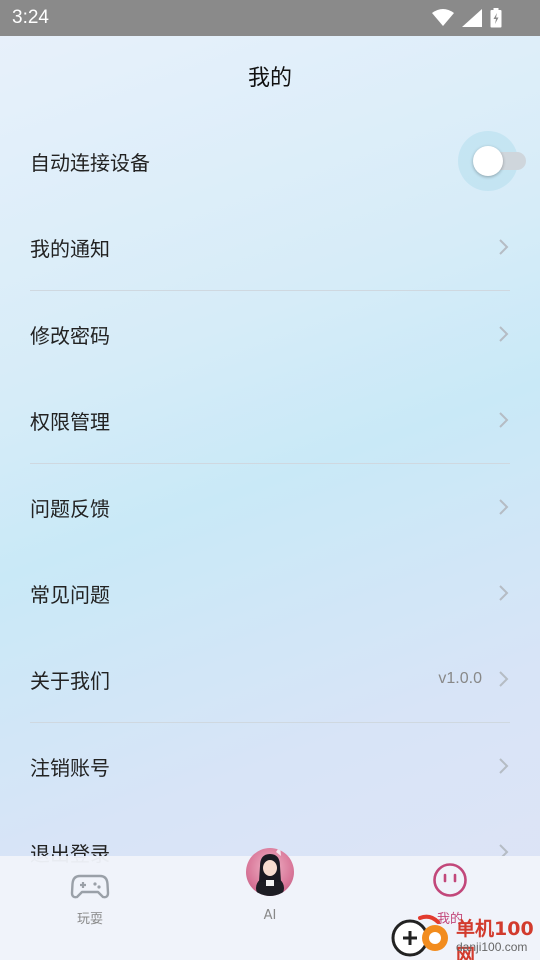  Describe the element at coordinates (89, 919) in the screenshot. I see `tab-label: 玩耍` at that location.